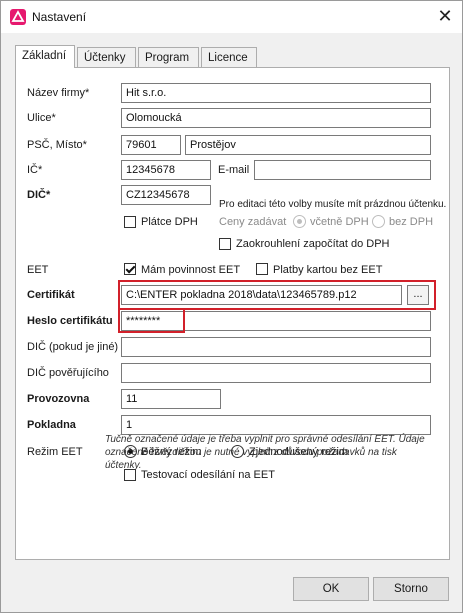  Describe the element at coordinates (276, 425) in the screenshot. I see `pokladna-input: 1` at that location.